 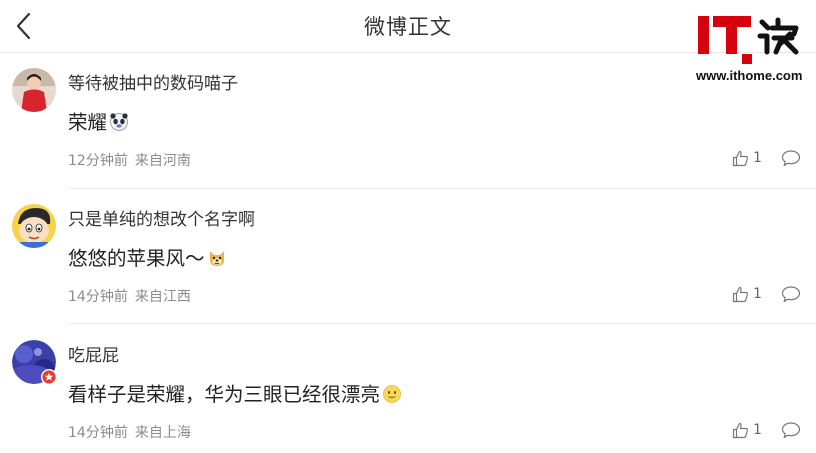 What do you see at coordinates (162, 161) in the screenshot?
I see `comment-source: 来自河南` at bounding box center [162, 161].